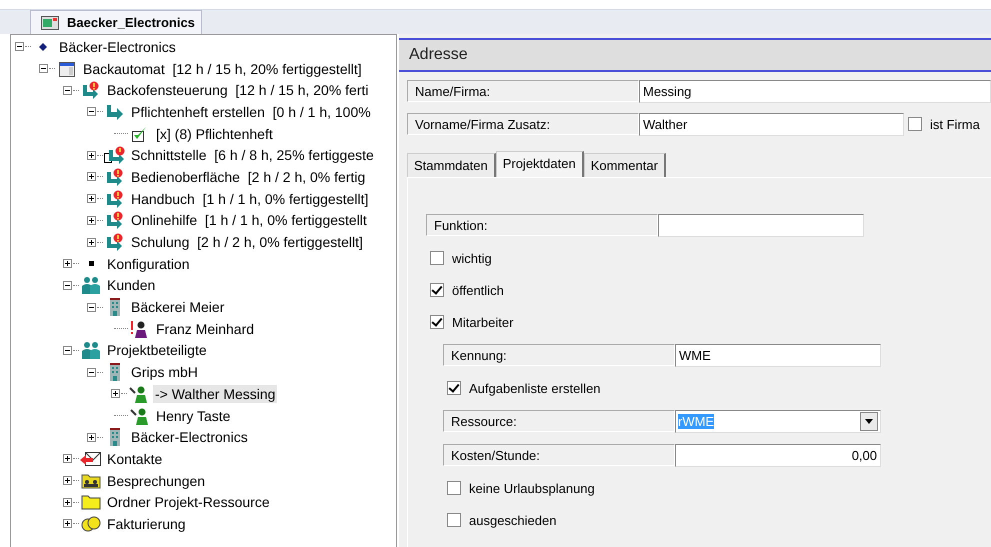 This screenshot has width=991, height=547. Describe the element at coordinates (559, 421) in the screenshot. I see `field-label: Ressource:` at that location.